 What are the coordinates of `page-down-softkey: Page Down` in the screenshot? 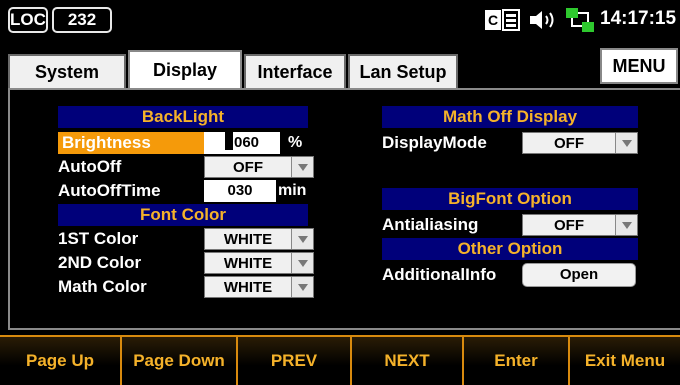 It's located at (178, 360).